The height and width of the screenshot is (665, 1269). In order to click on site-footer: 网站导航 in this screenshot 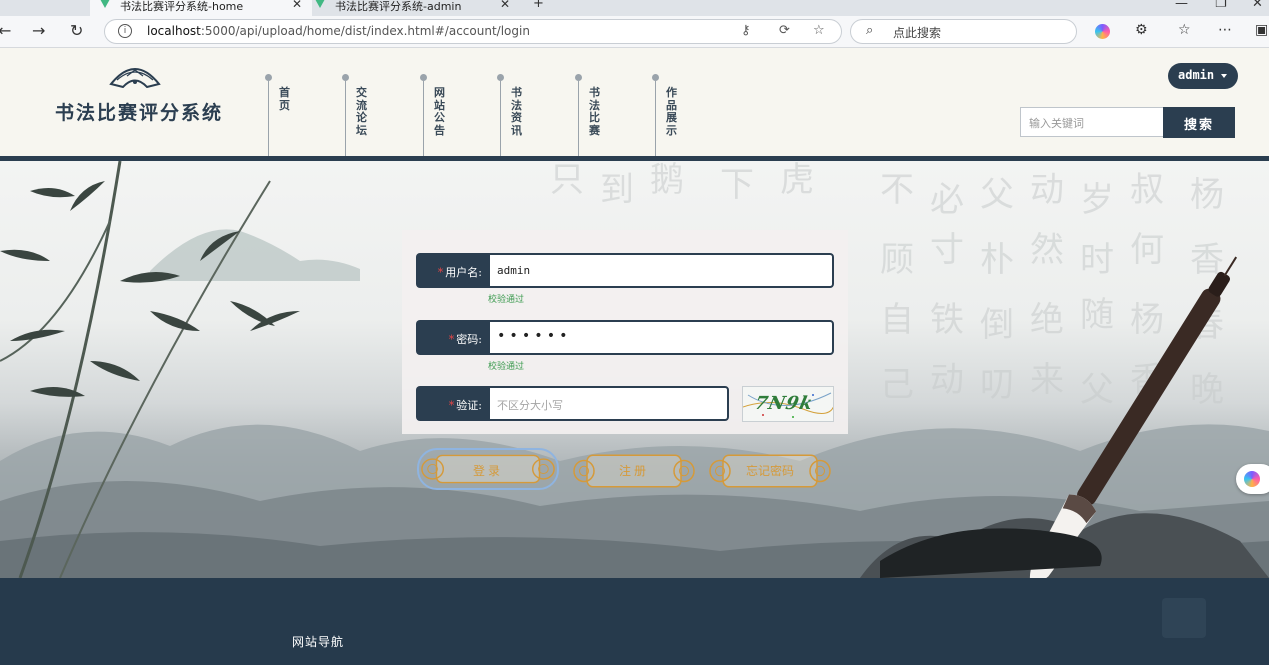, I will do `click(634, 621)`.